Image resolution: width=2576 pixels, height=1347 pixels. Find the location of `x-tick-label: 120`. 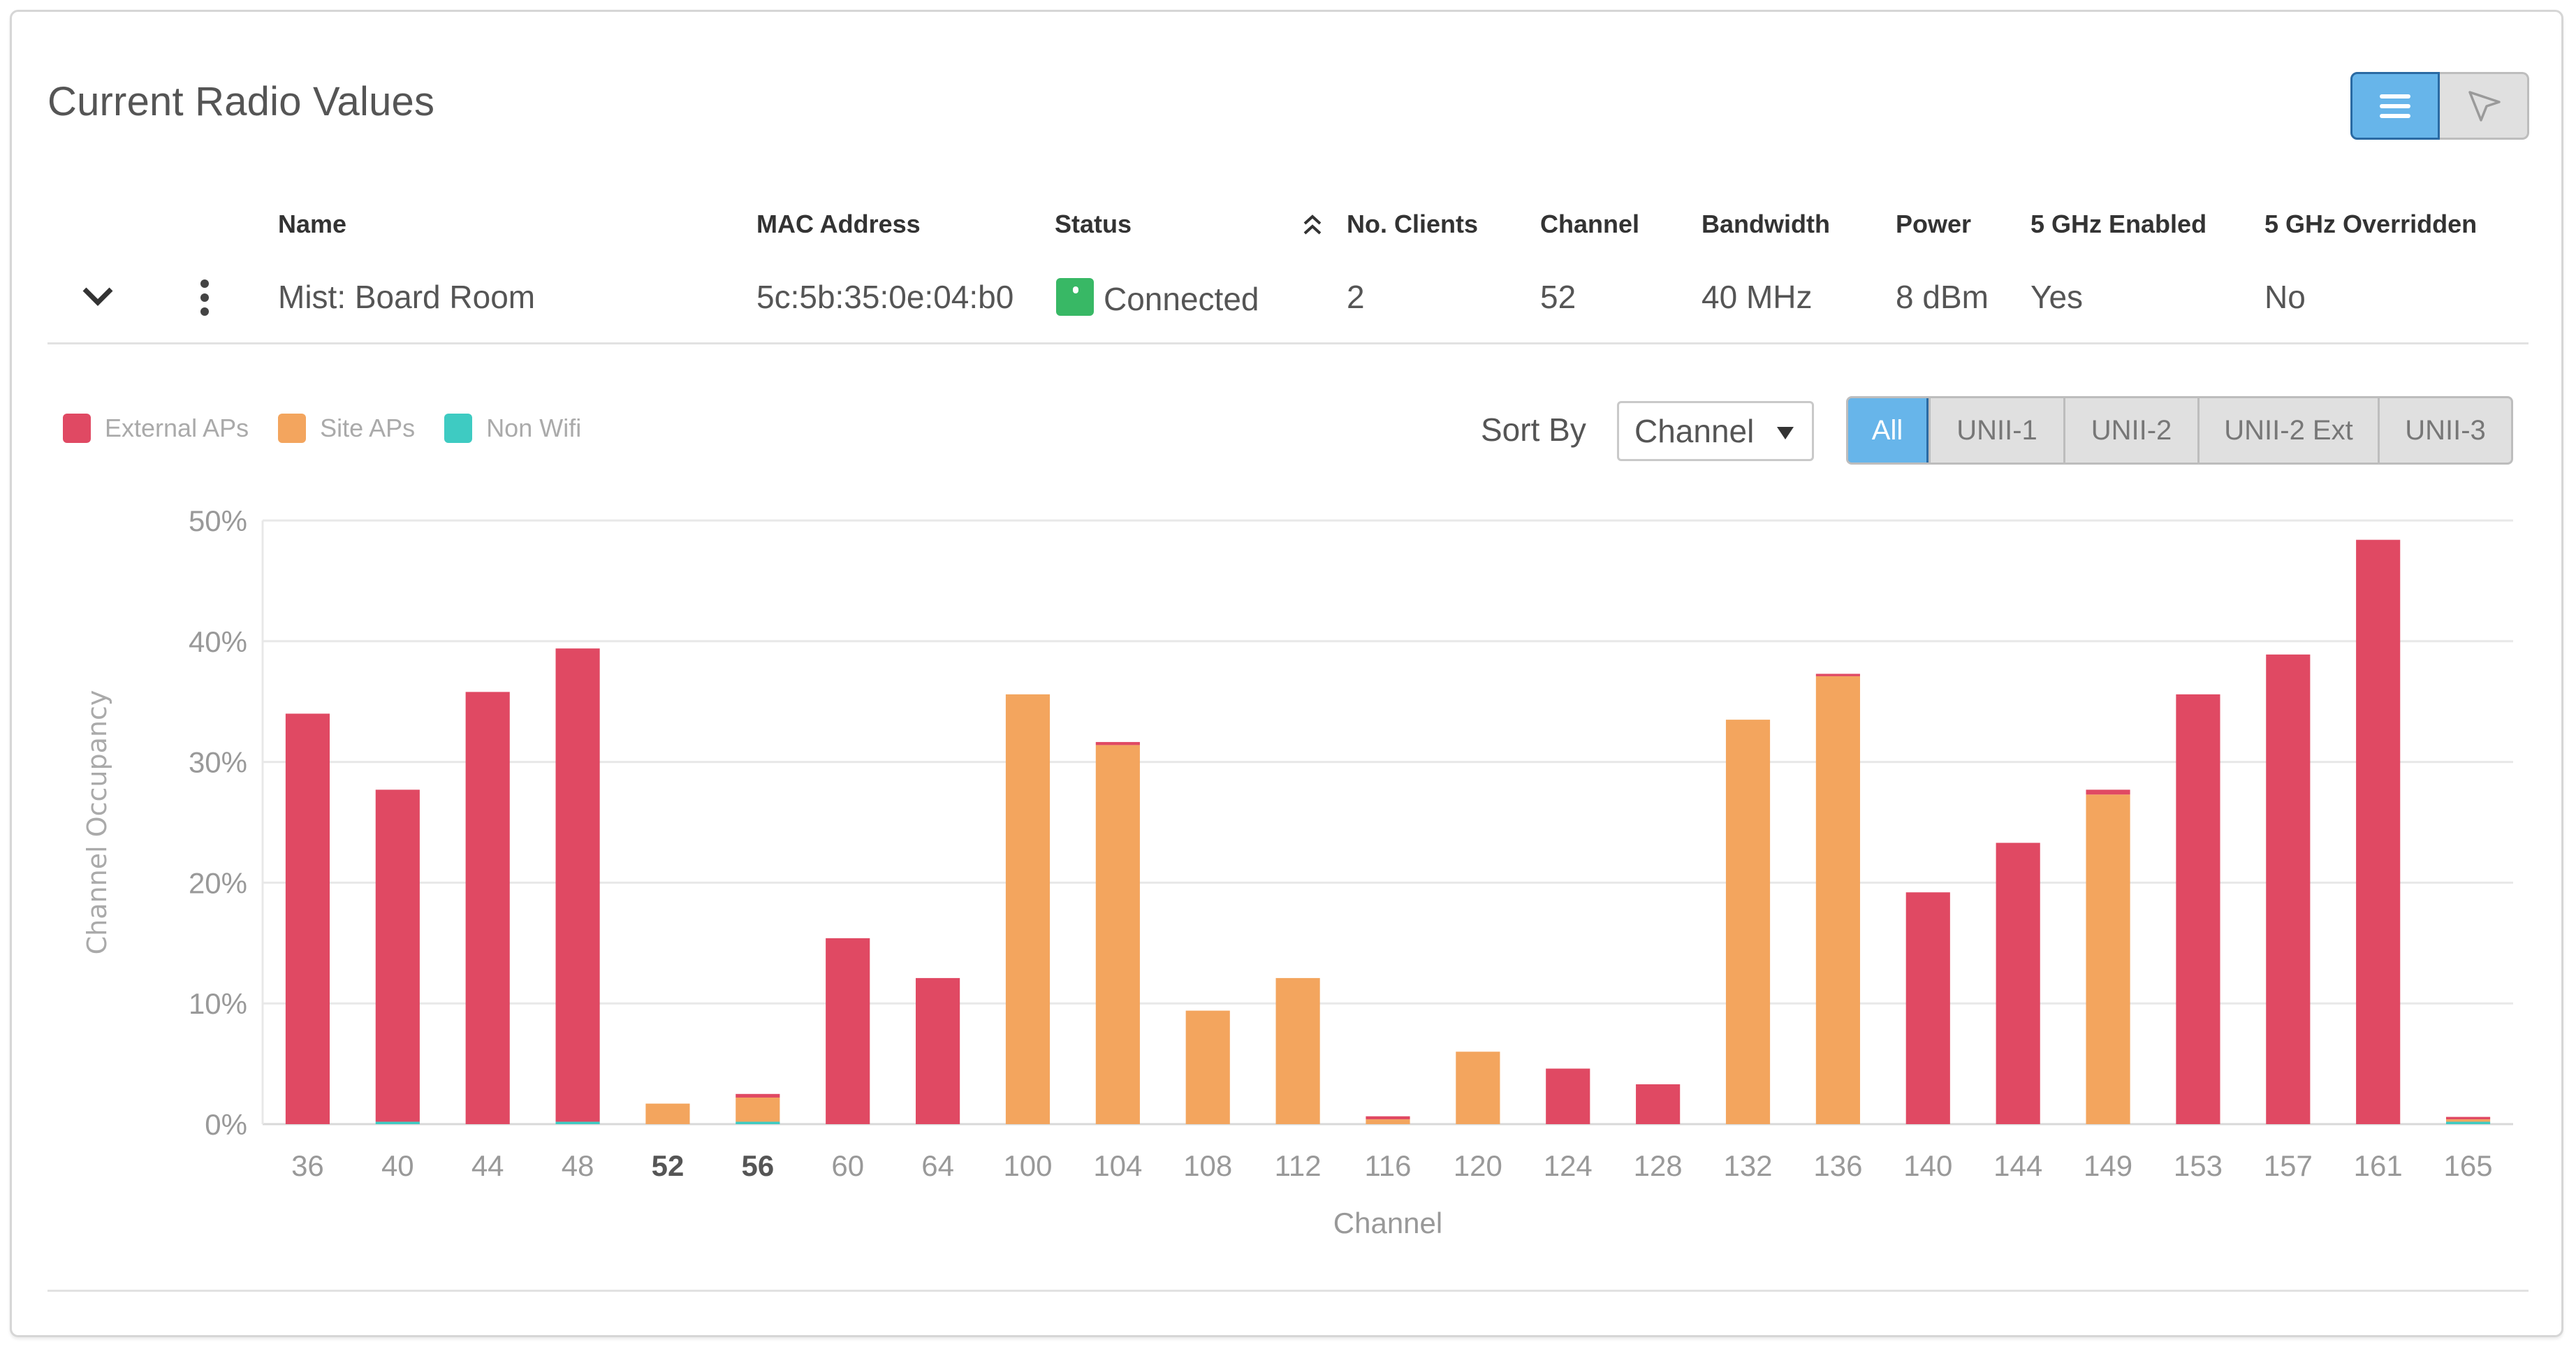

x-tick-label: 120 is located at coordinates (1478, 1165).